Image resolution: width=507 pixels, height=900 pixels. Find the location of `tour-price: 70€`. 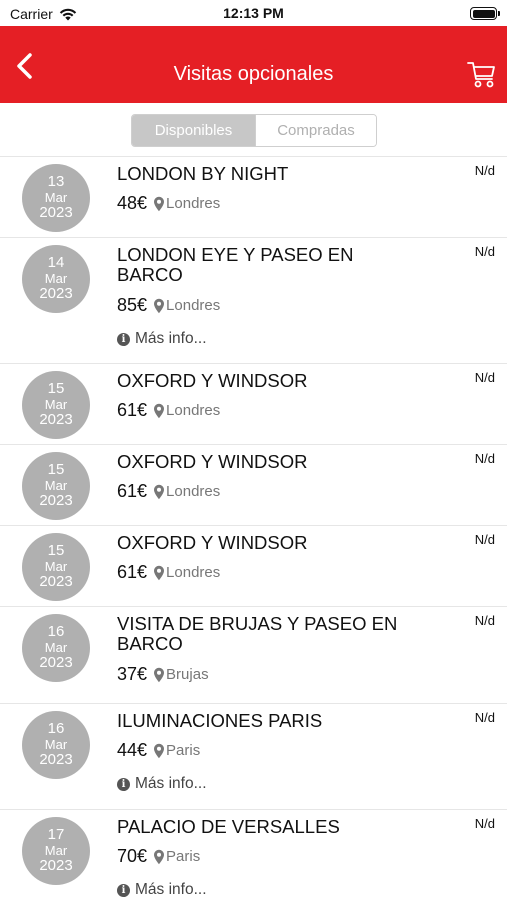

tour-price: 70€ is located at coordinates (132, 856).